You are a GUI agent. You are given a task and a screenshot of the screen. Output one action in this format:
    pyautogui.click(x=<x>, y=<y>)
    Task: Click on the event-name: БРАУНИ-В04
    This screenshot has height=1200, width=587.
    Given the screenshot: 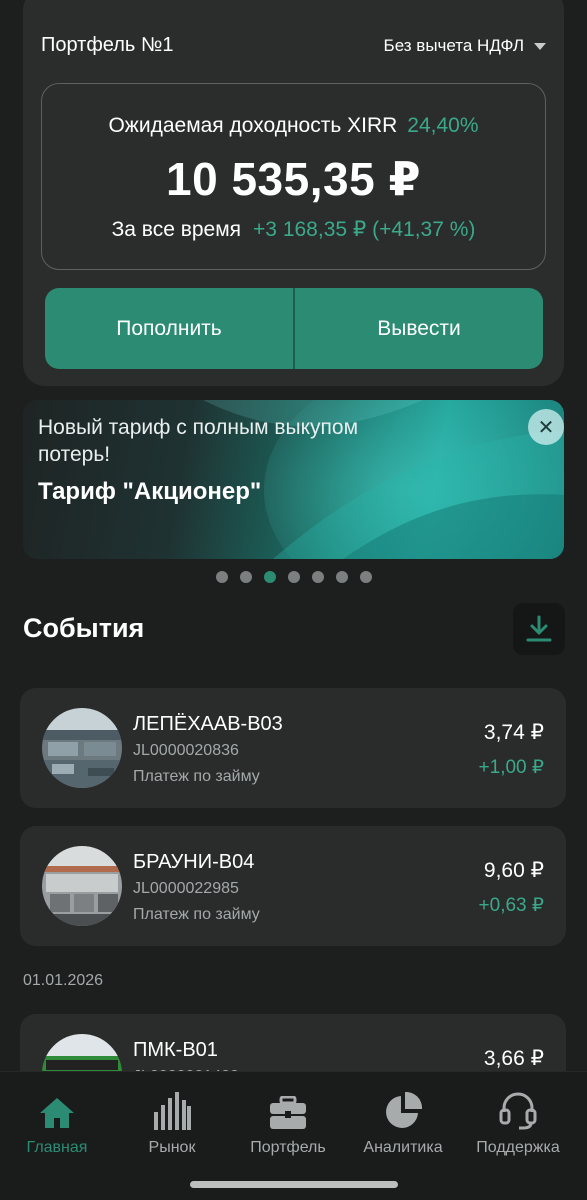 What is the action you would take?
    pyautogui.click(x=194, y=862)
    